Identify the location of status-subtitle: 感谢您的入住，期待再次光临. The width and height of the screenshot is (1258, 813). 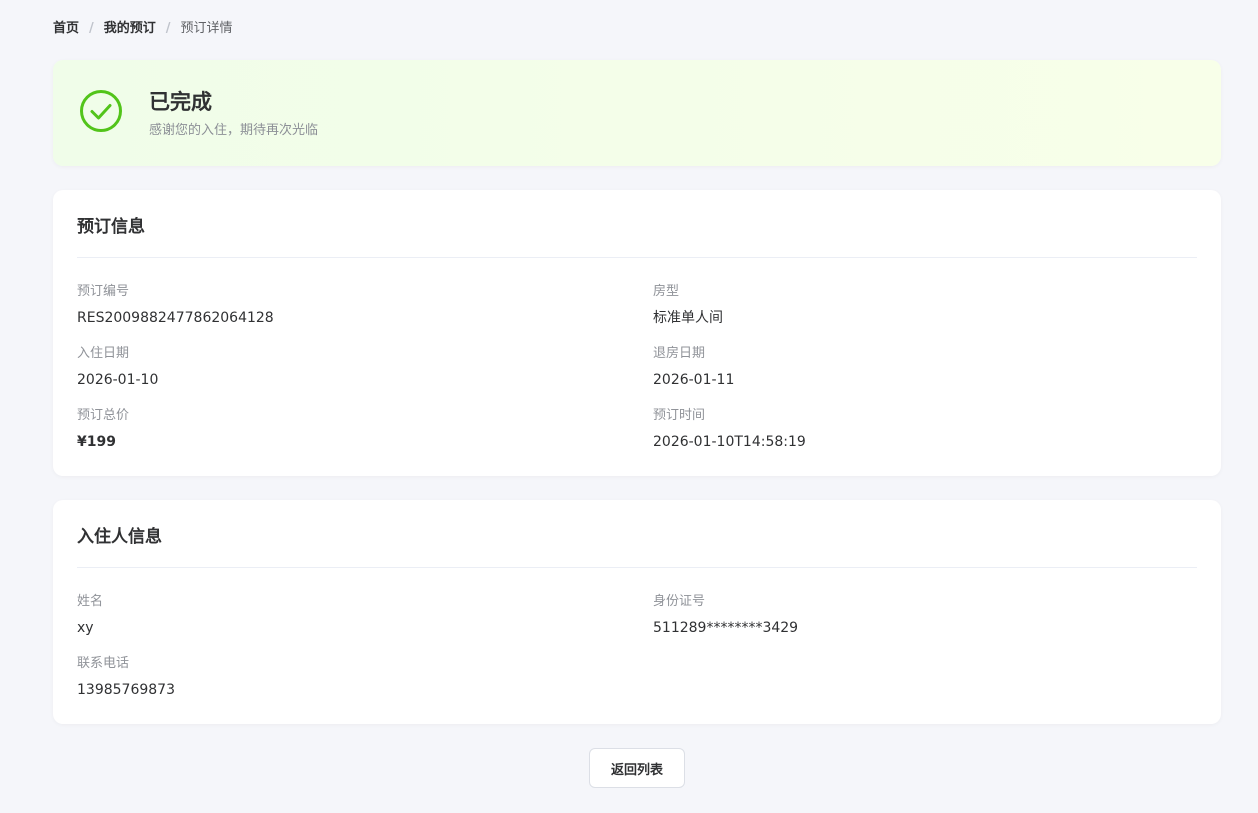
(234, 130).